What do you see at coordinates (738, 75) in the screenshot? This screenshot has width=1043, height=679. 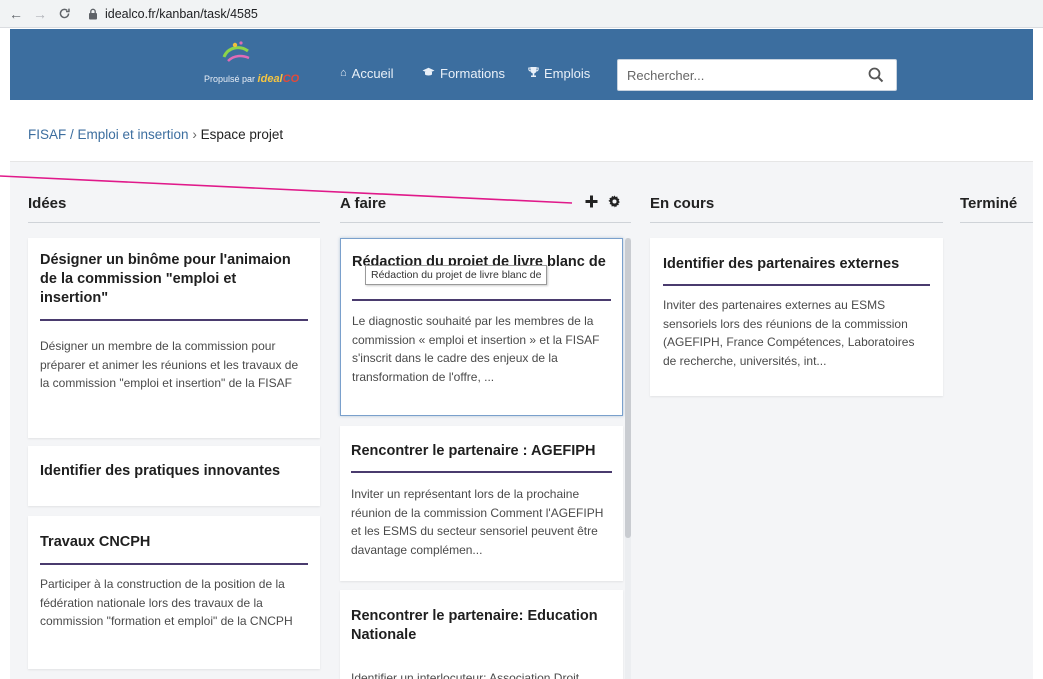 I see `search-input` at bounding box center [738, 75].